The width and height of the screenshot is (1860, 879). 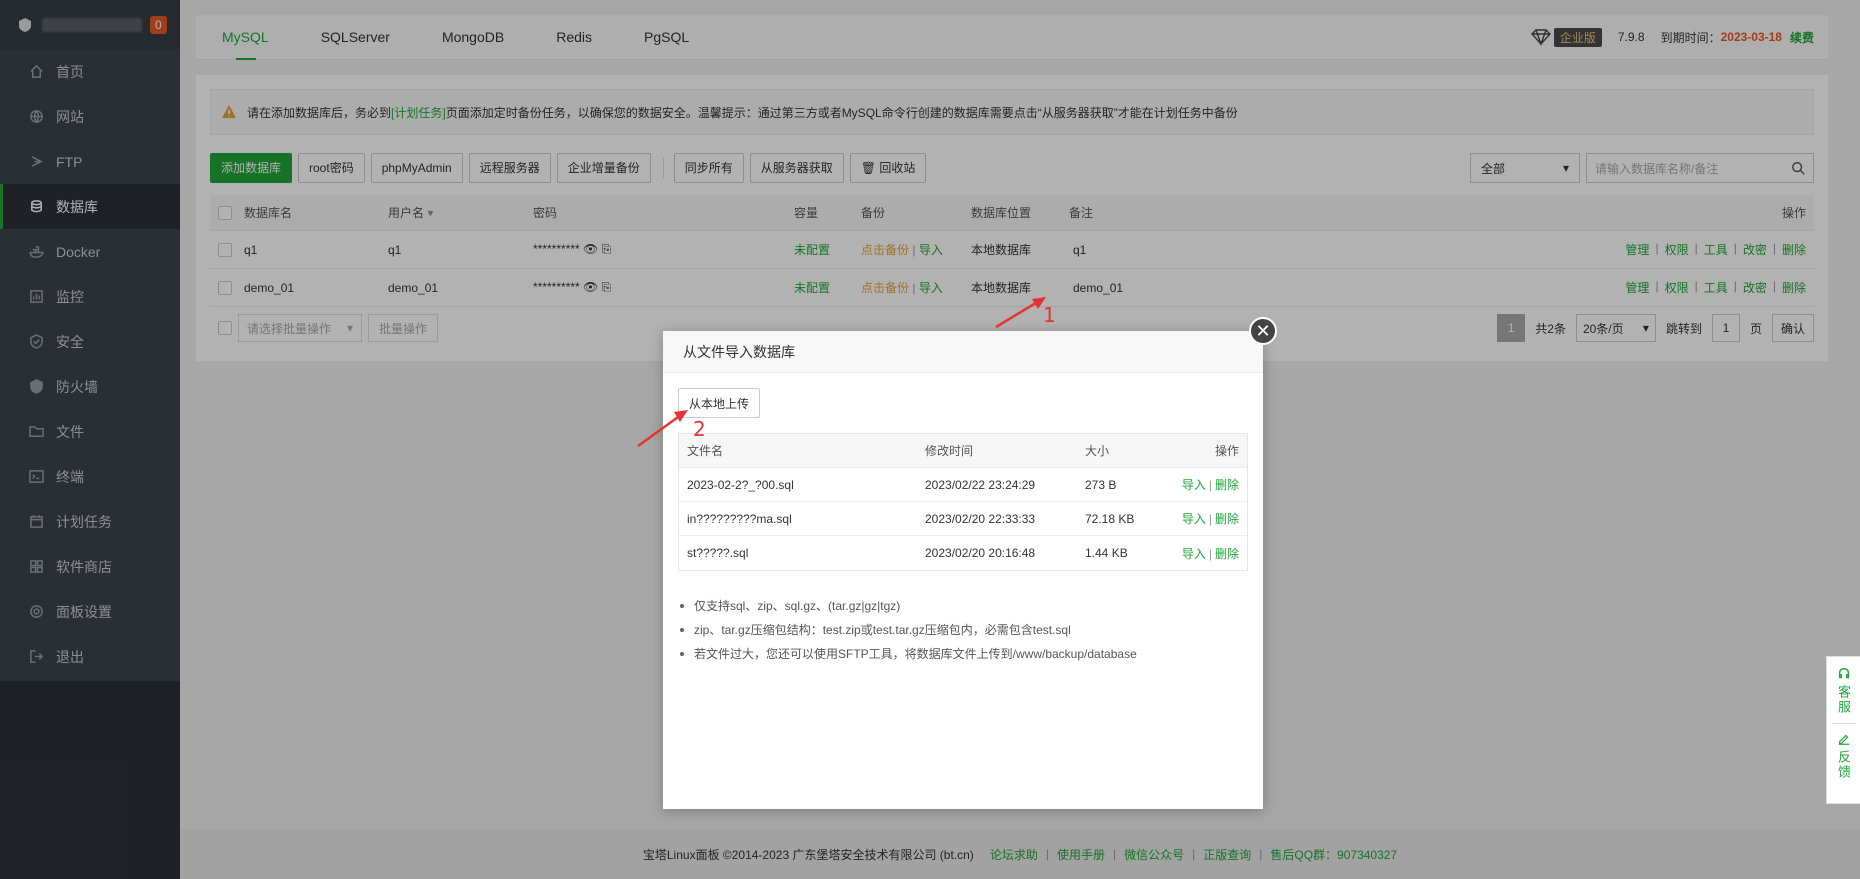 What do you see at coordinates (719, 403) in the screenshot?
I see `upload-local-button: 从本地上传` at bounding box center [719, 403].